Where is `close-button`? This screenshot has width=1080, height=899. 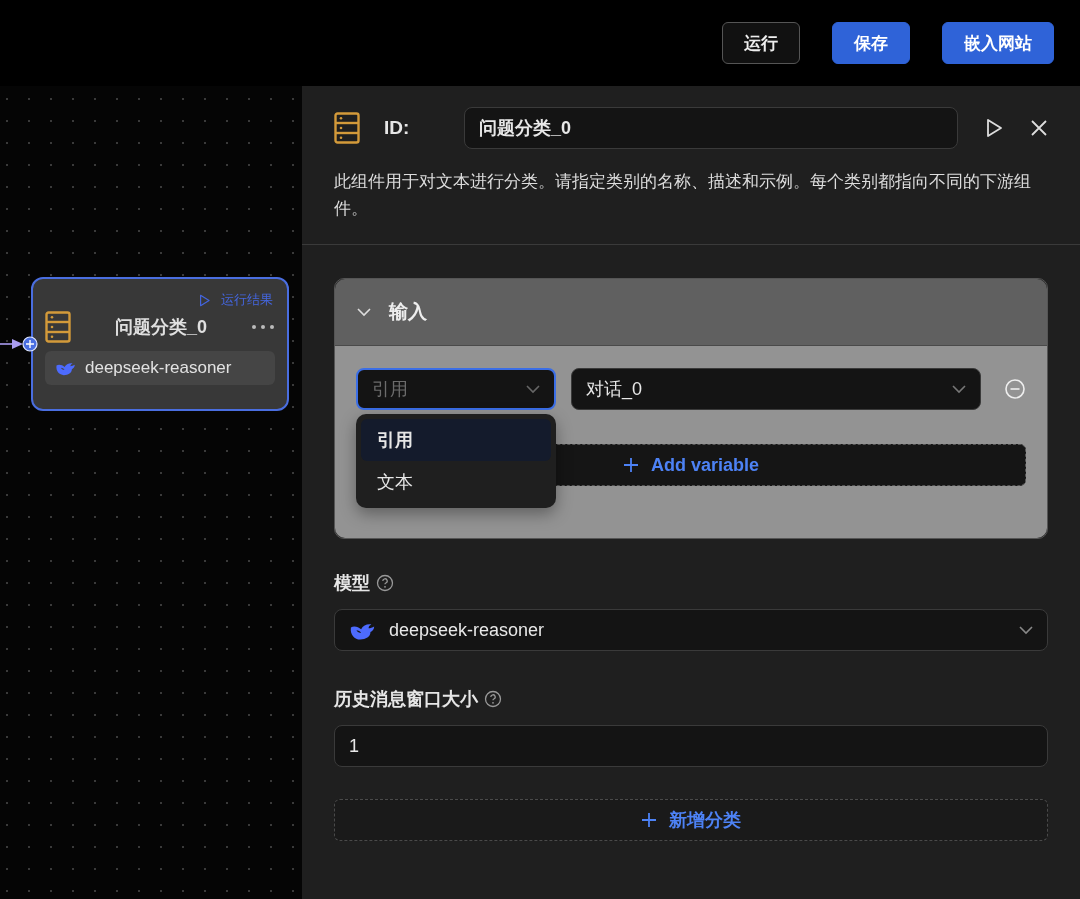 close-button is located at coordinates (1039, 128).